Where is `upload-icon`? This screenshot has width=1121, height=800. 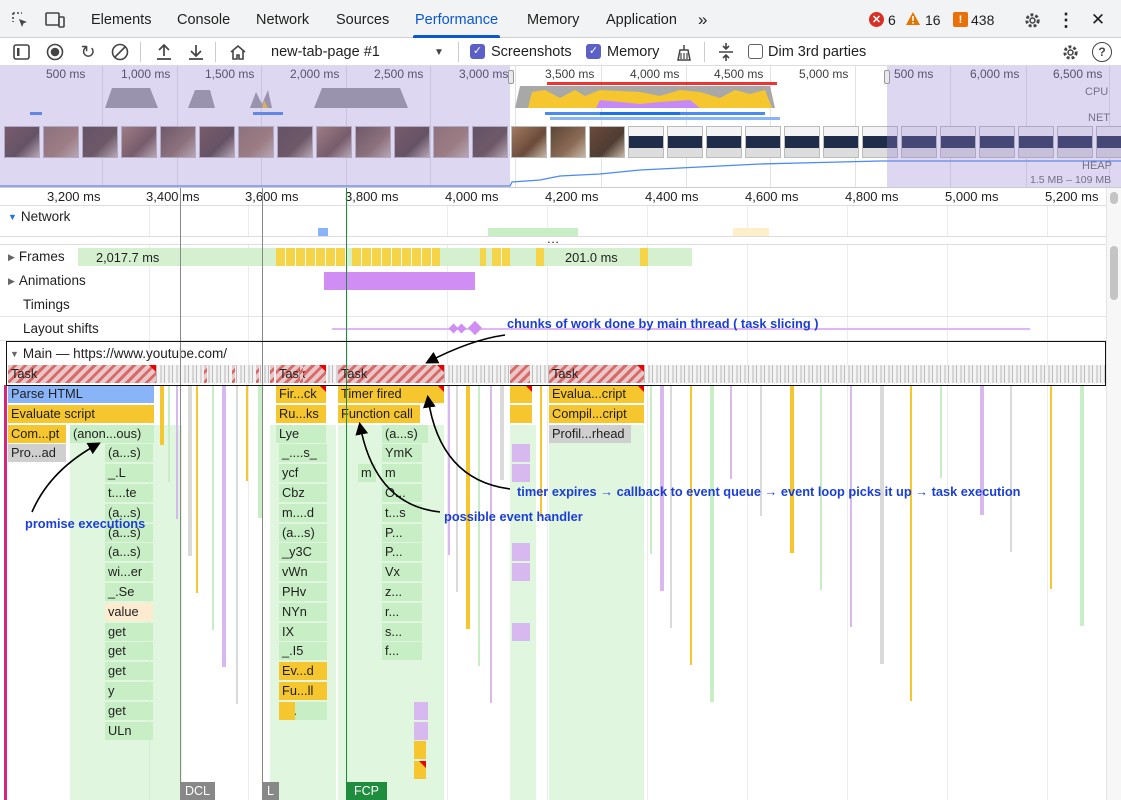
upload-icon is located at coordinates (164, 52).